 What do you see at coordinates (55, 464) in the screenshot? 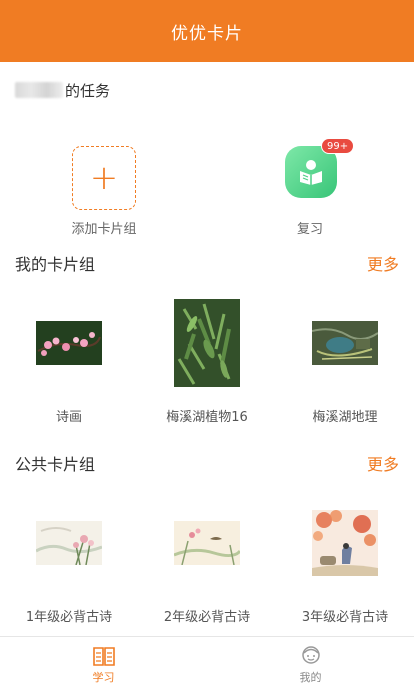
I see `public-decks-title: 公共卡片组` at bounding box center [55, 464].